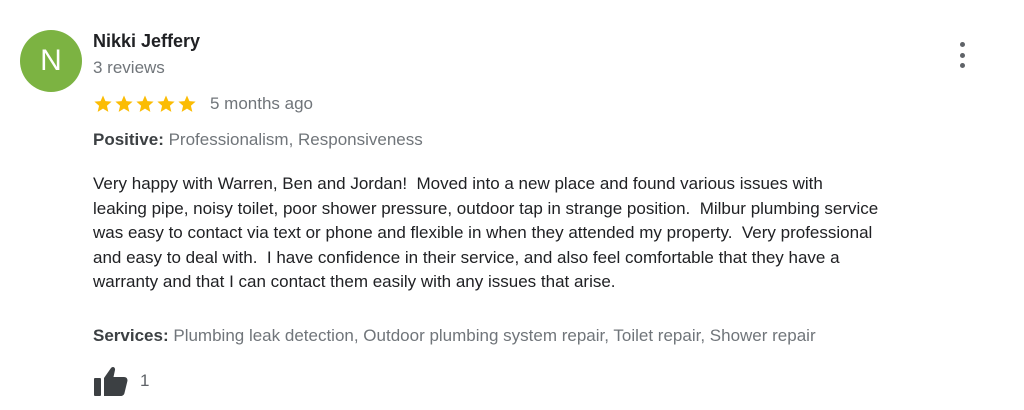 The width and height of the screenshot is (1024, 410). I want to click on positive-value: Professionalism, Responsiveness, so click(295, 139).